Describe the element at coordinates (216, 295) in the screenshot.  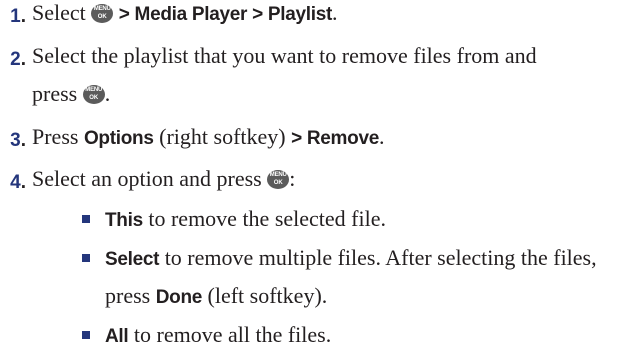
I see `option-select-line2: press Done (left softkey).` at that location.